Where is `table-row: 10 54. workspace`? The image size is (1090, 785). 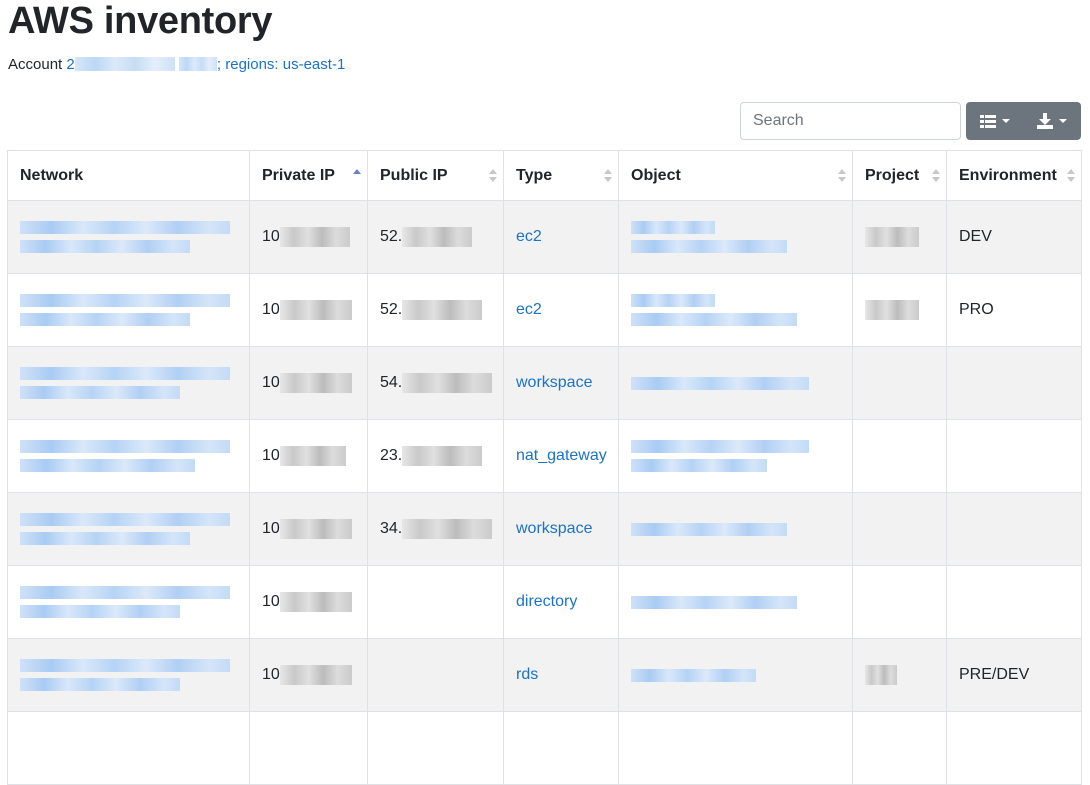
table-row: 10 54. workspace is located at coordinates (544, 383).